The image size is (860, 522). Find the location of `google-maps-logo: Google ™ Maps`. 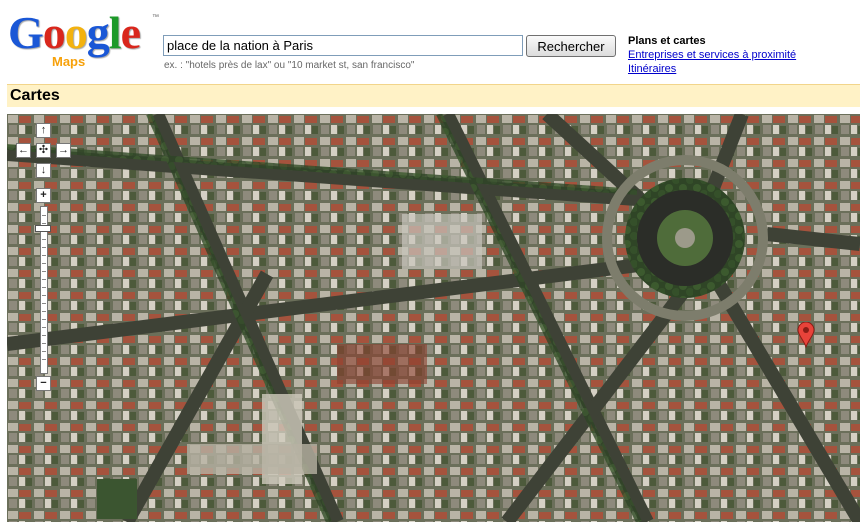

google-maps-logo: Google ™ Maps is located at coordinates (83, 39).